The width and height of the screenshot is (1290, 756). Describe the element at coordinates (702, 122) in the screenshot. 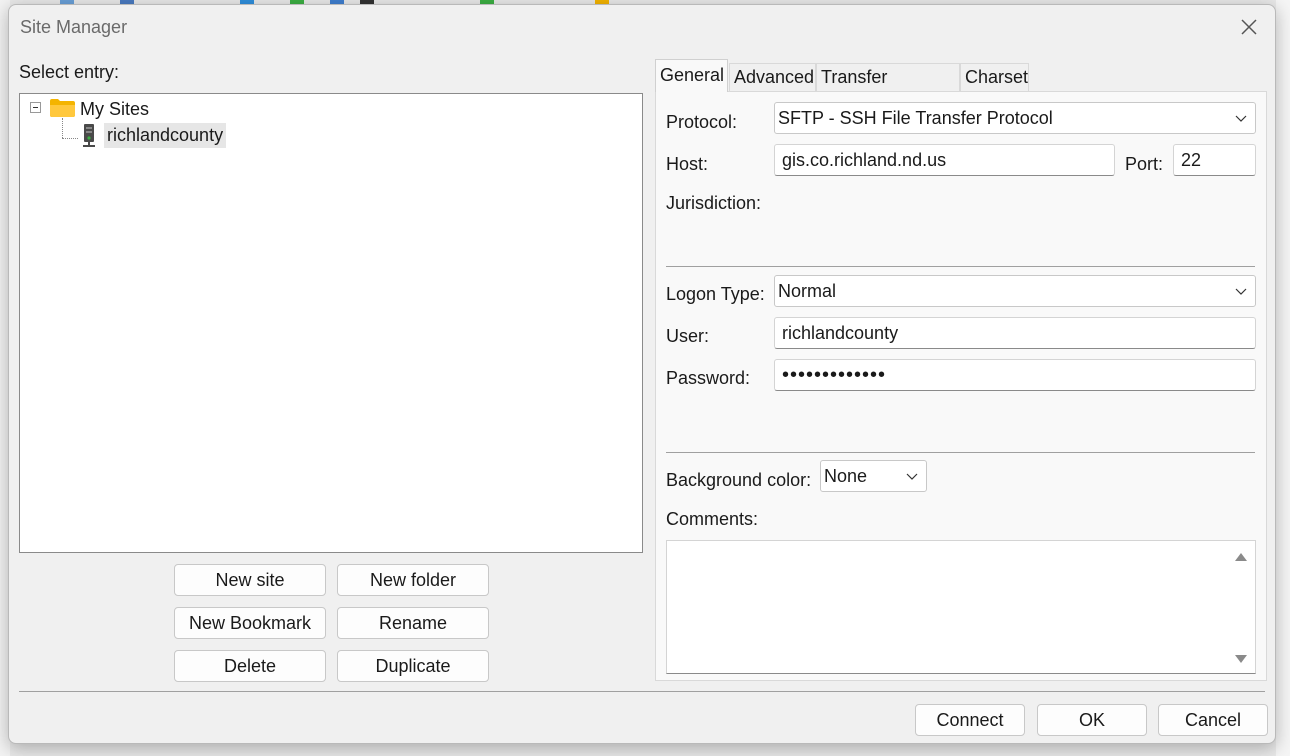

I see `protocol-label: Protocol:` at that location.